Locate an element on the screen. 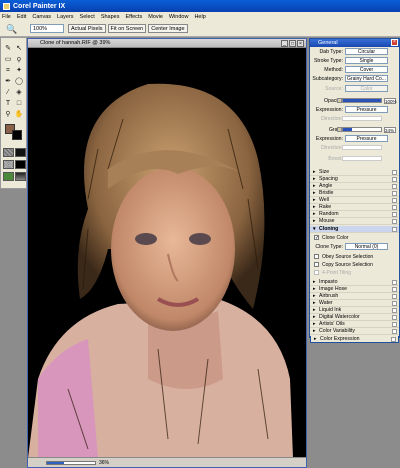 The image size is (400, 468). text-icon: T is located at coordinates (8, 103).